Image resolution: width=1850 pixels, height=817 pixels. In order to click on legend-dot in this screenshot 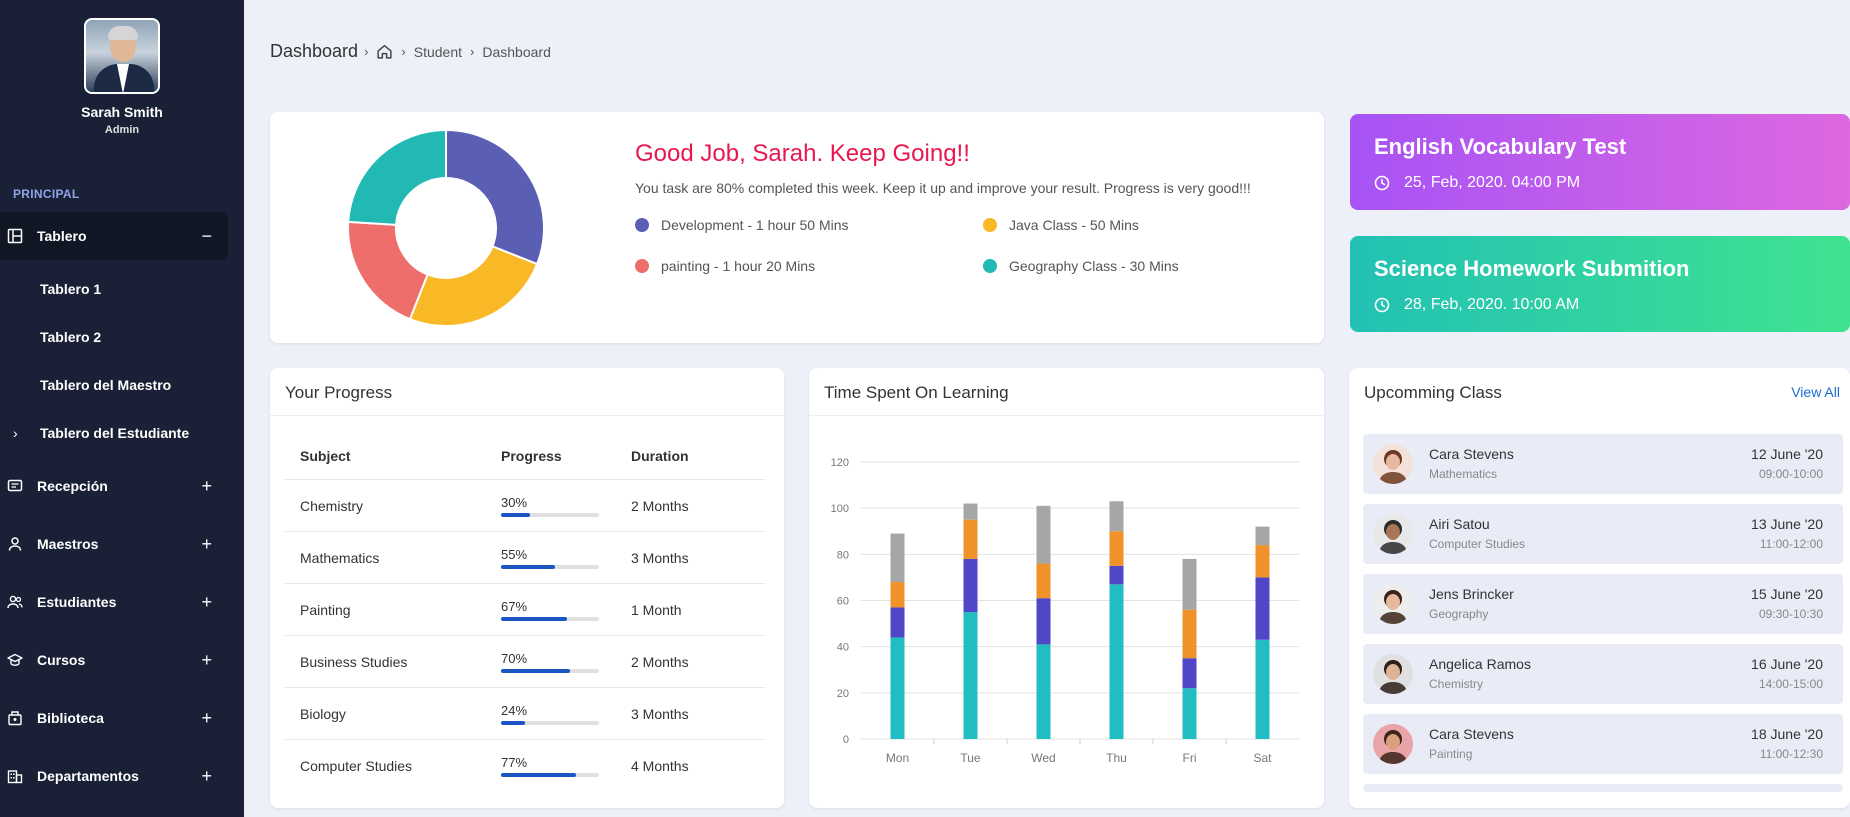, I will do `click(990, 225)`.